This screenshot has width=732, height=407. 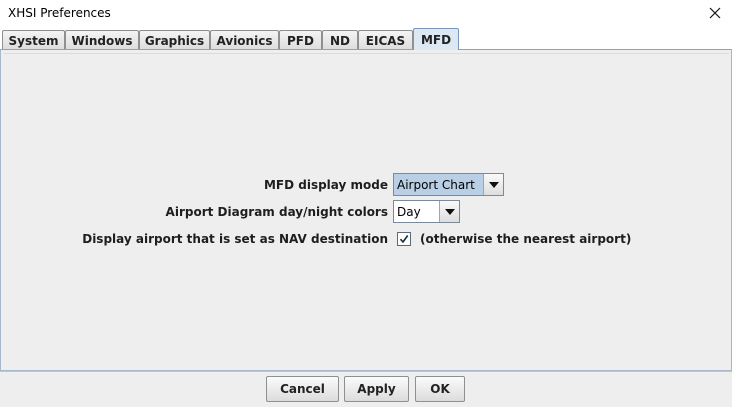 I want to click on ok-button: OK, so click(x=440, y=389).